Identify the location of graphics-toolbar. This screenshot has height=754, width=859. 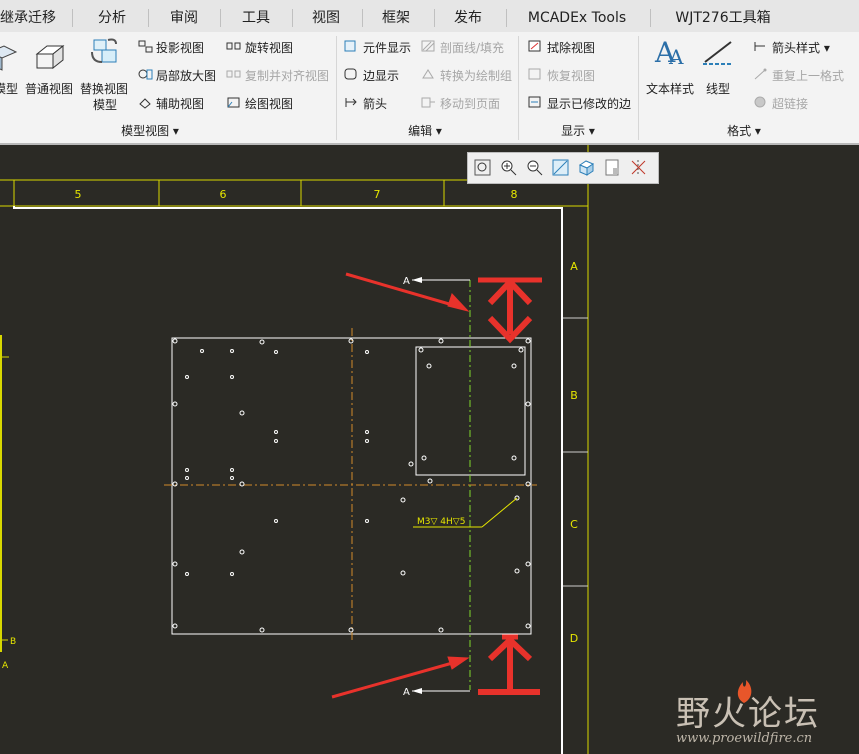
(563, 168).